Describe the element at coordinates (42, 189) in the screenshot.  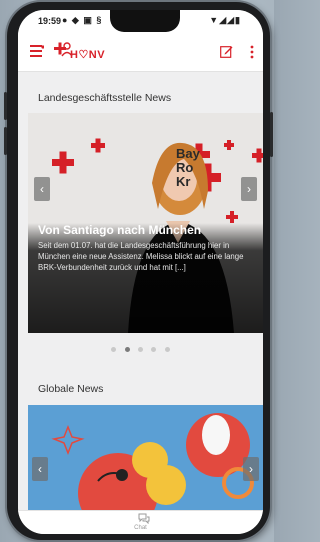
I see `carousel-prev-button: ‹` at that location.